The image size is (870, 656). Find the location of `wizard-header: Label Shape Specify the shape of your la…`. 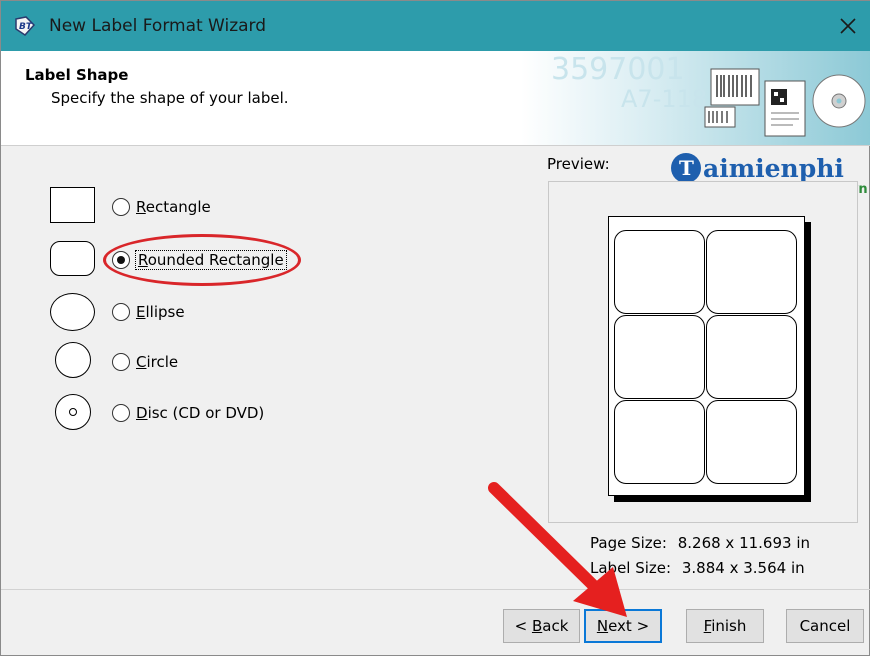

wizard-header: Label Shape Specify the shape of your la… is located at coordinates (435, 98).